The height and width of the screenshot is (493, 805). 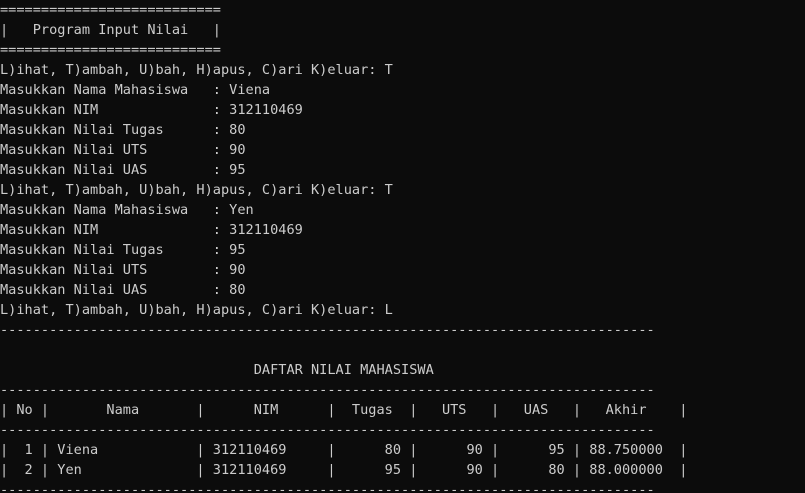 I want to click on program-title: | Program Input Nilai |, so click(x=110, y=30).